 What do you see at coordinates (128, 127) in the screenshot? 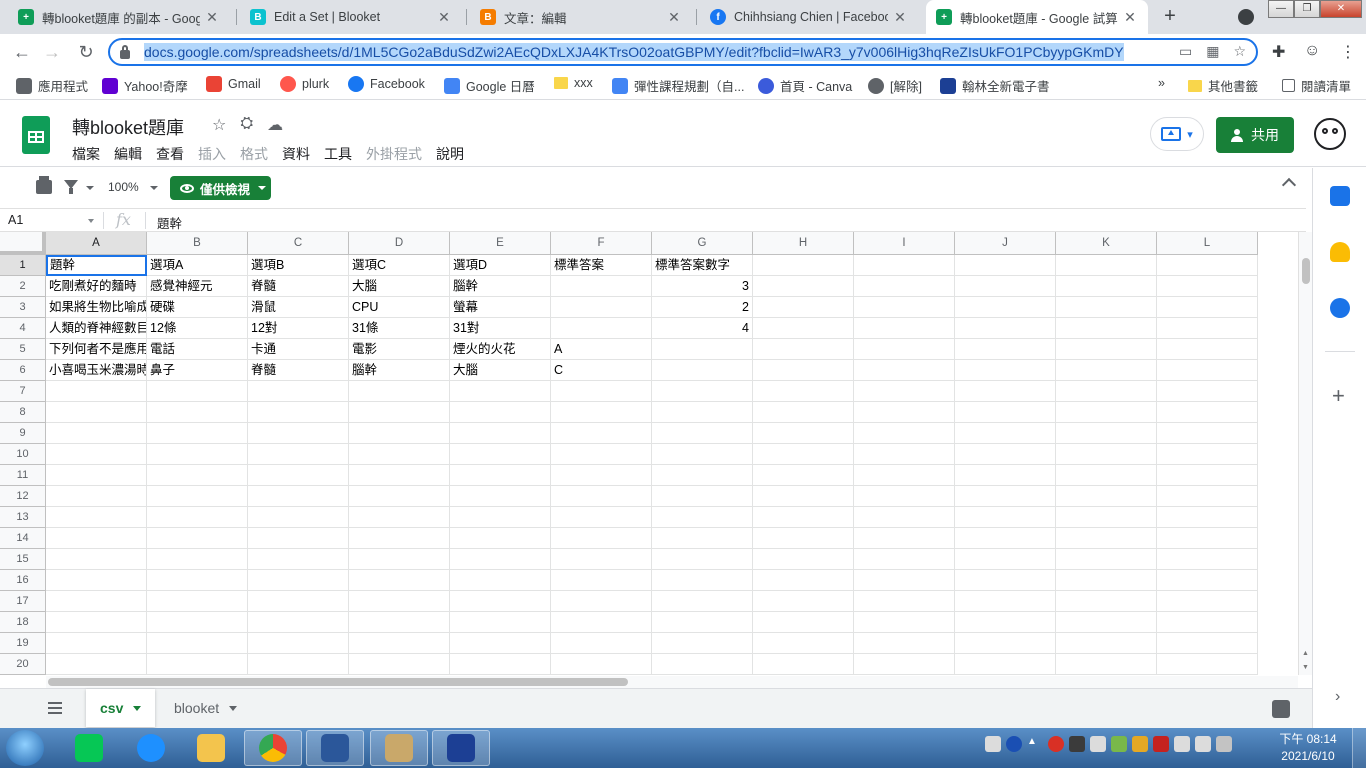
I see `document-title: 轉blooket題庫` at bounding box center [128, 127].